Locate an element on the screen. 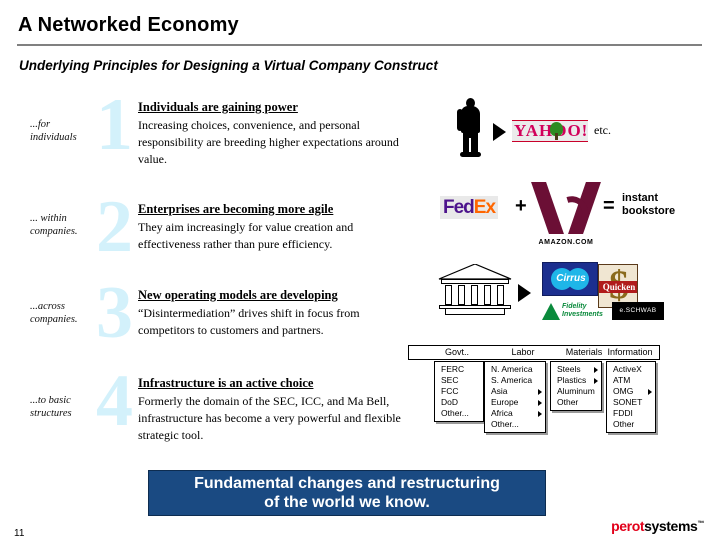  yahoo-tree-trunk is located at coordinates (556, 136).